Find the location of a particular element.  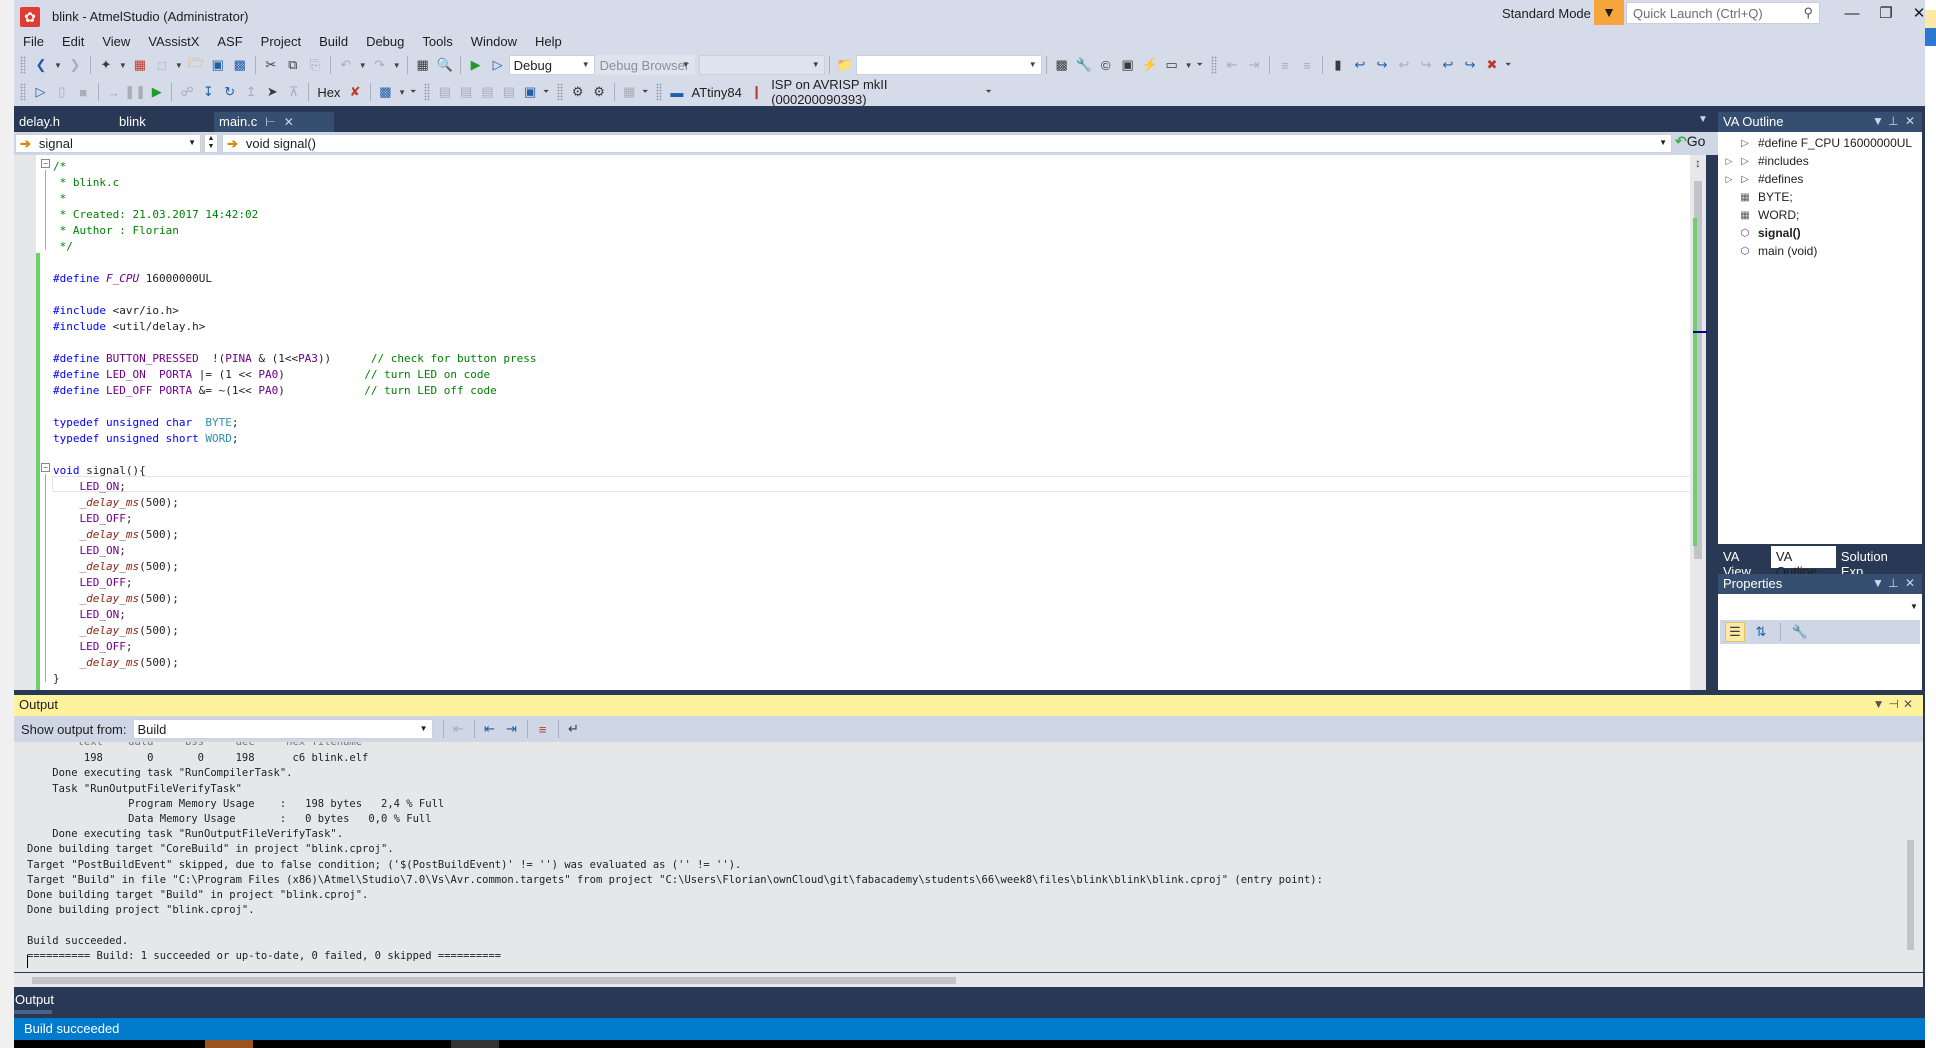

disable-breakpoints-icon: ✘ is located at coordinates (354, 92).